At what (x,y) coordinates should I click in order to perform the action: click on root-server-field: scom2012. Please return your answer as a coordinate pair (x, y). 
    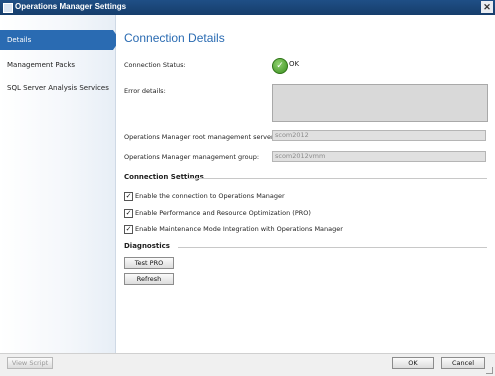
    Looking at the image, I should click on (379, 135).